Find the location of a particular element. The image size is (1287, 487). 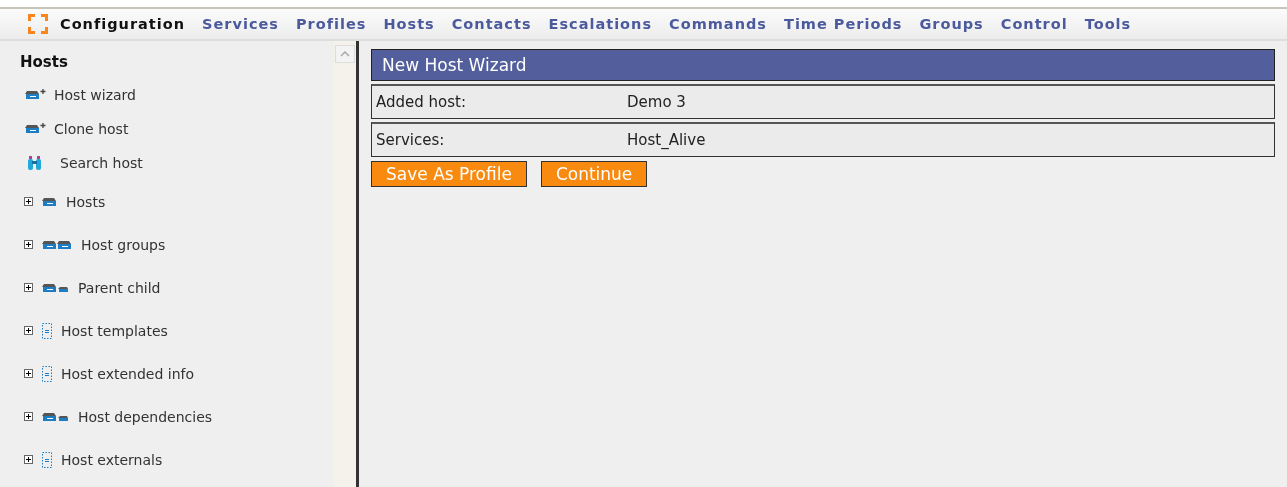

tree-item: Host dependencies is located at coordinates (145, 416).